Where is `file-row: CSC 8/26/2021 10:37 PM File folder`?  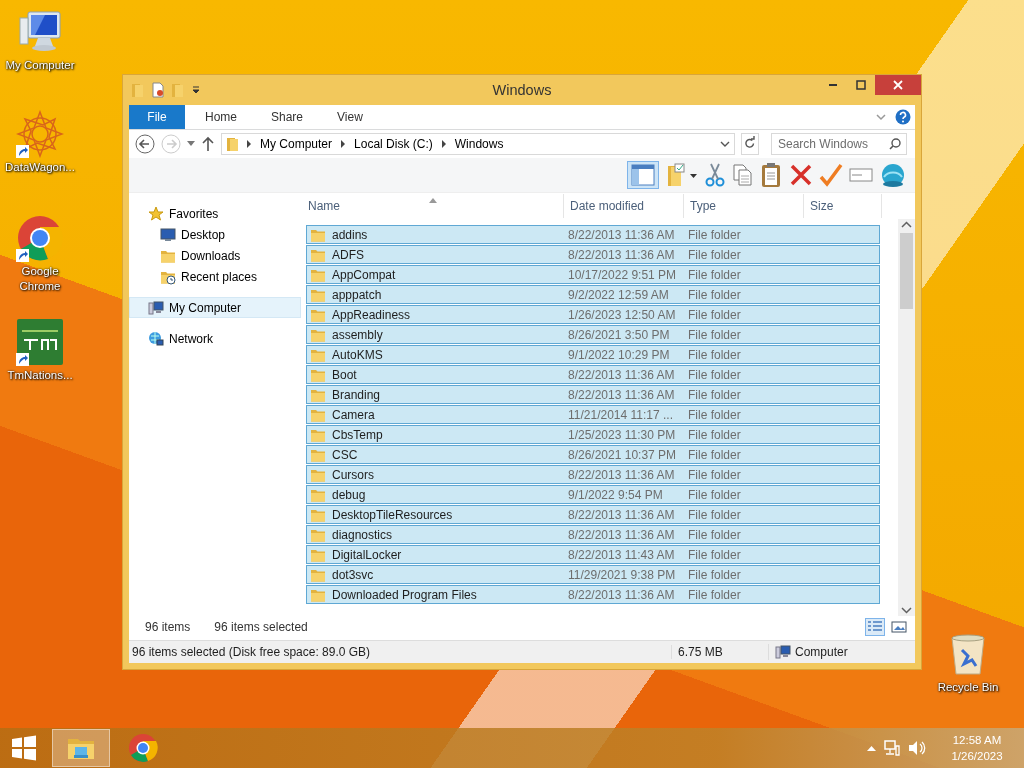 file-row: CSC 8/26/2021 10:37 PM File folder is located at coordinates (593, 454).